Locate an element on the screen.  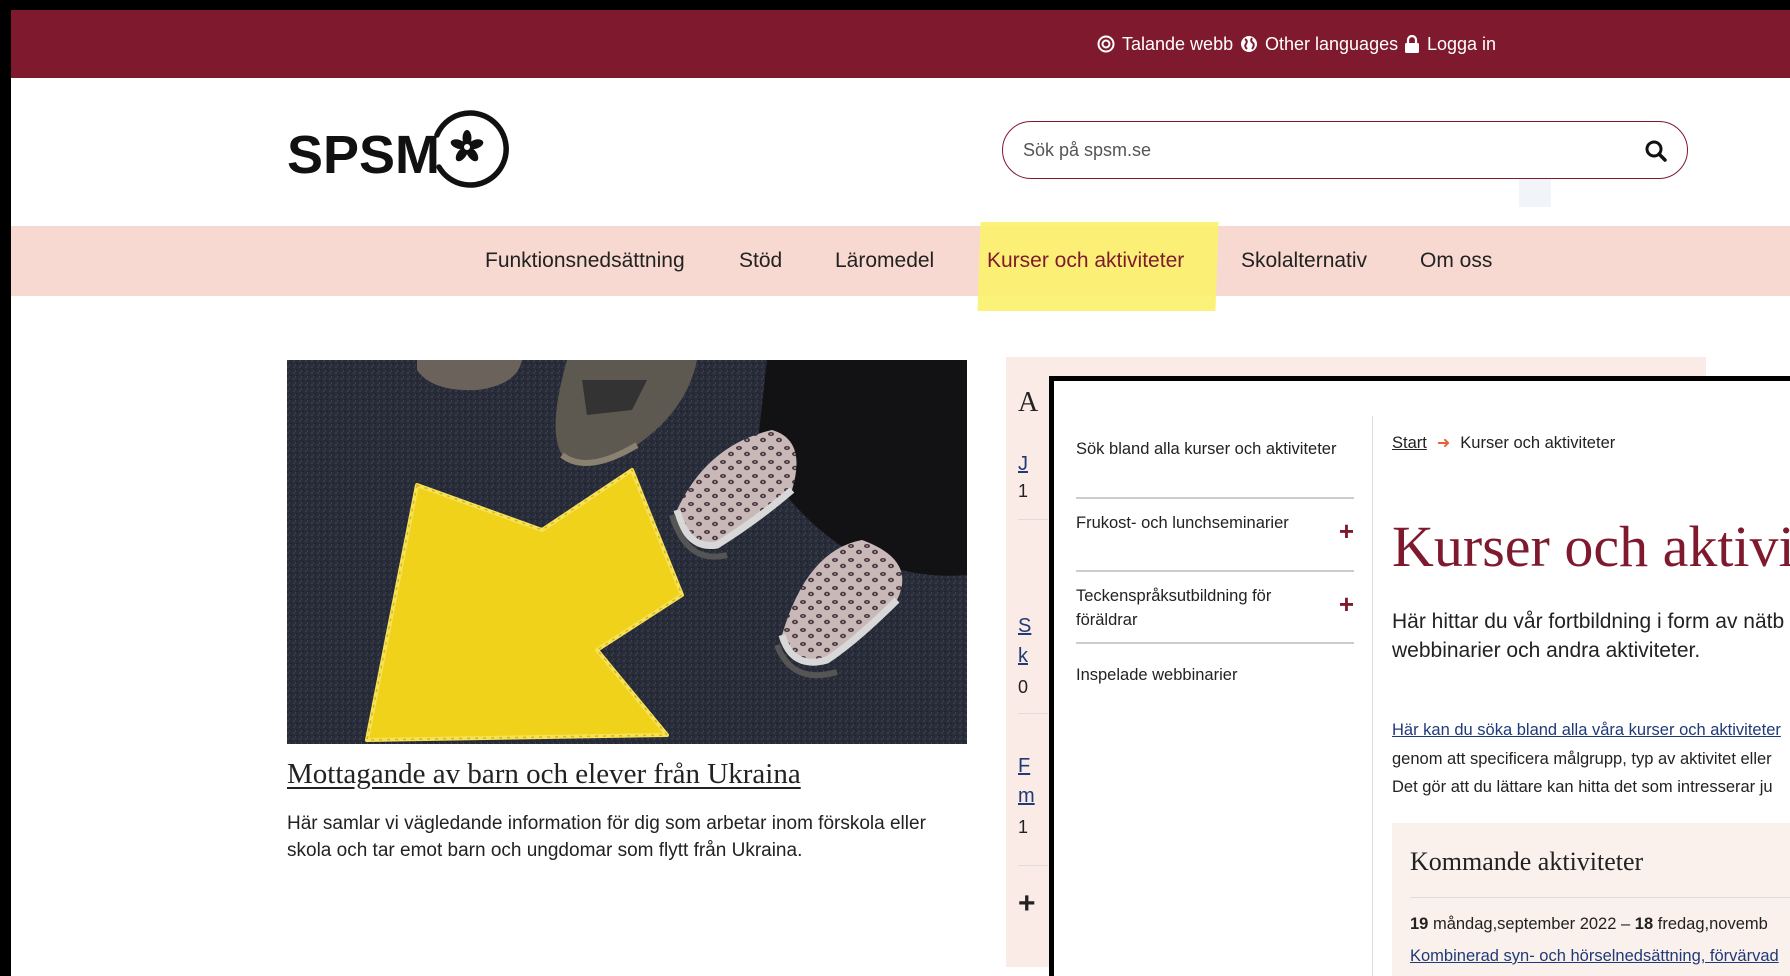
side-link-peek-2a: S is located at coordinates (1024, 626).